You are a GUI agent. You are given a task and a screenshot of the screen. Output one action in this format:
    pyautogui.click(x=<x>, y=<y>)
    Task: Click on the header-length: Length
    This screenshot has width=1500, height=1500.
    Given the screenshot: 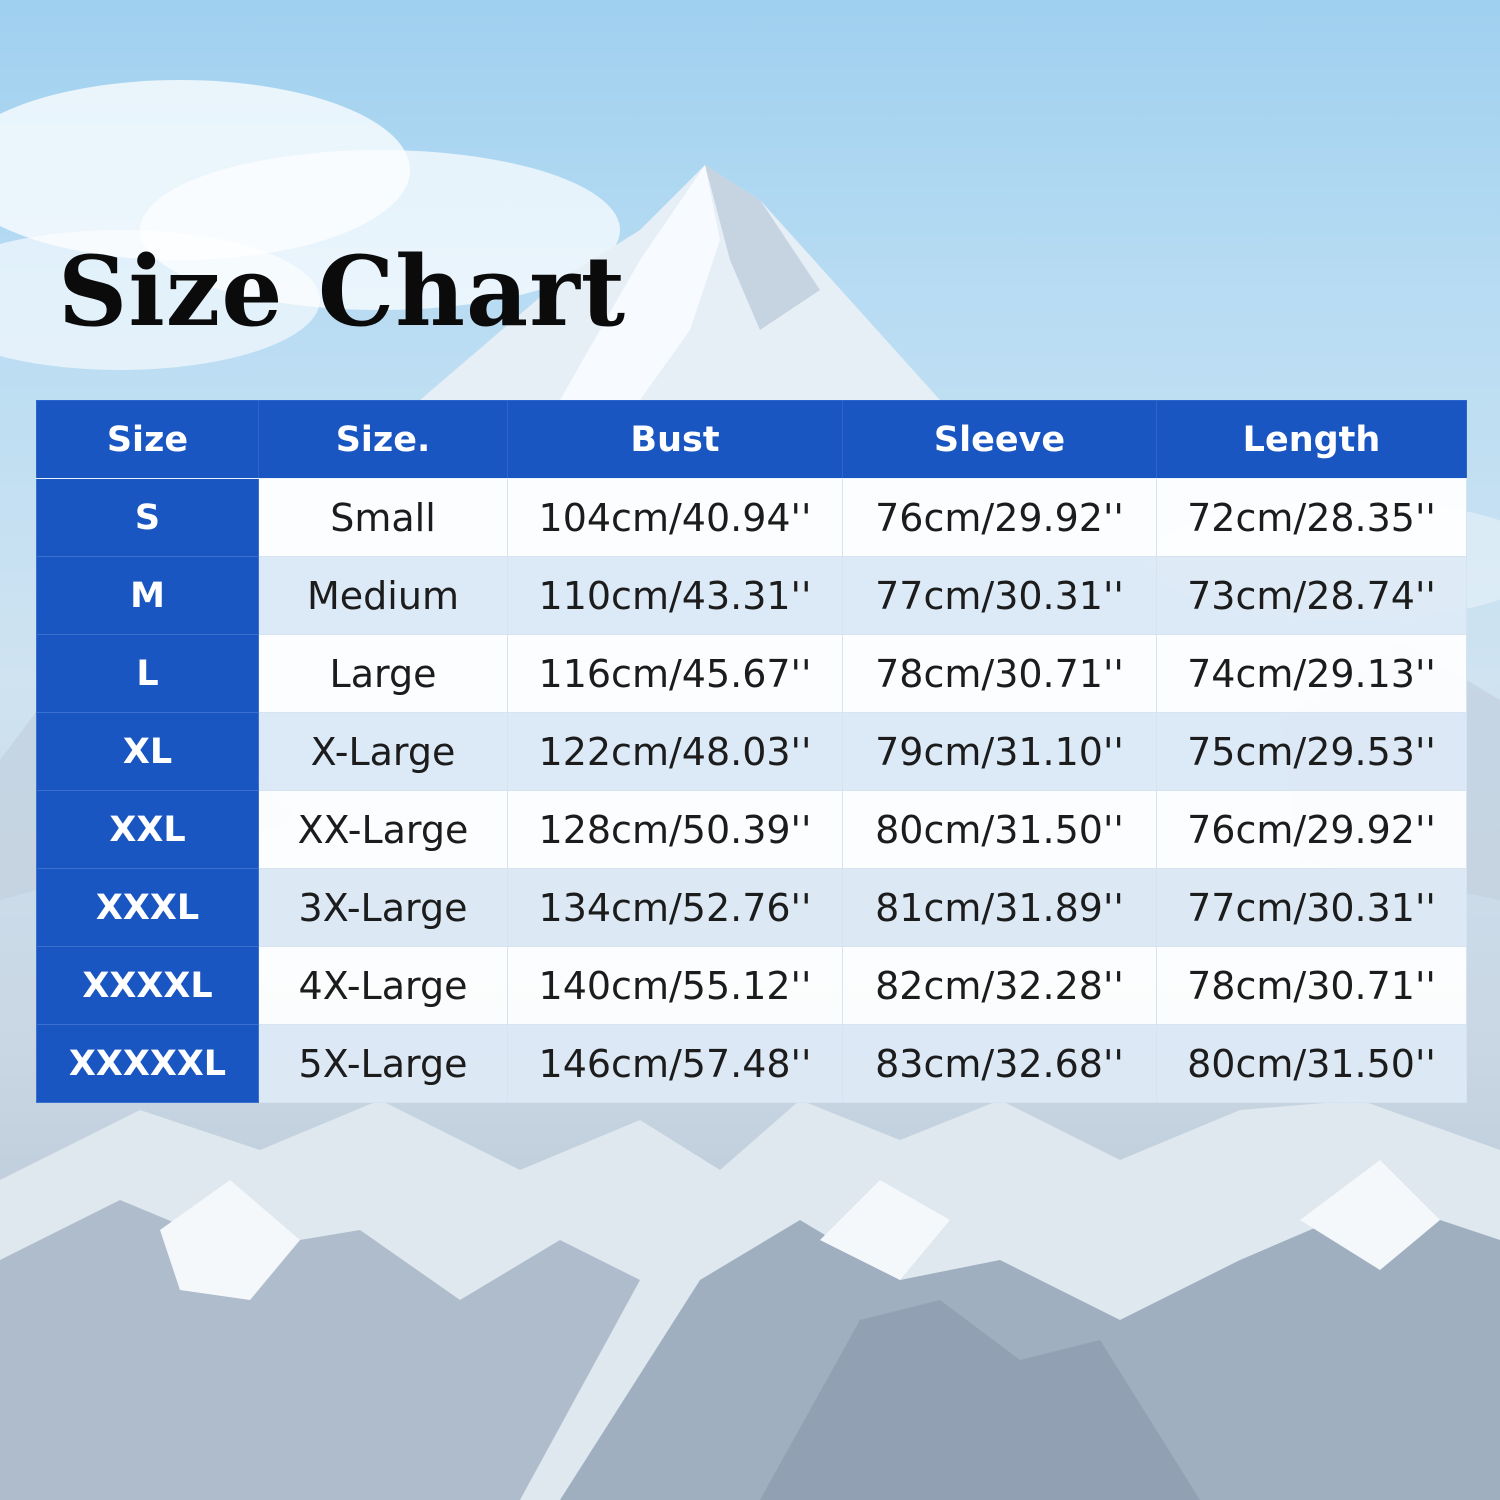 What is the action you would take?
    pyautogui.click(x=1311, y=439)
    